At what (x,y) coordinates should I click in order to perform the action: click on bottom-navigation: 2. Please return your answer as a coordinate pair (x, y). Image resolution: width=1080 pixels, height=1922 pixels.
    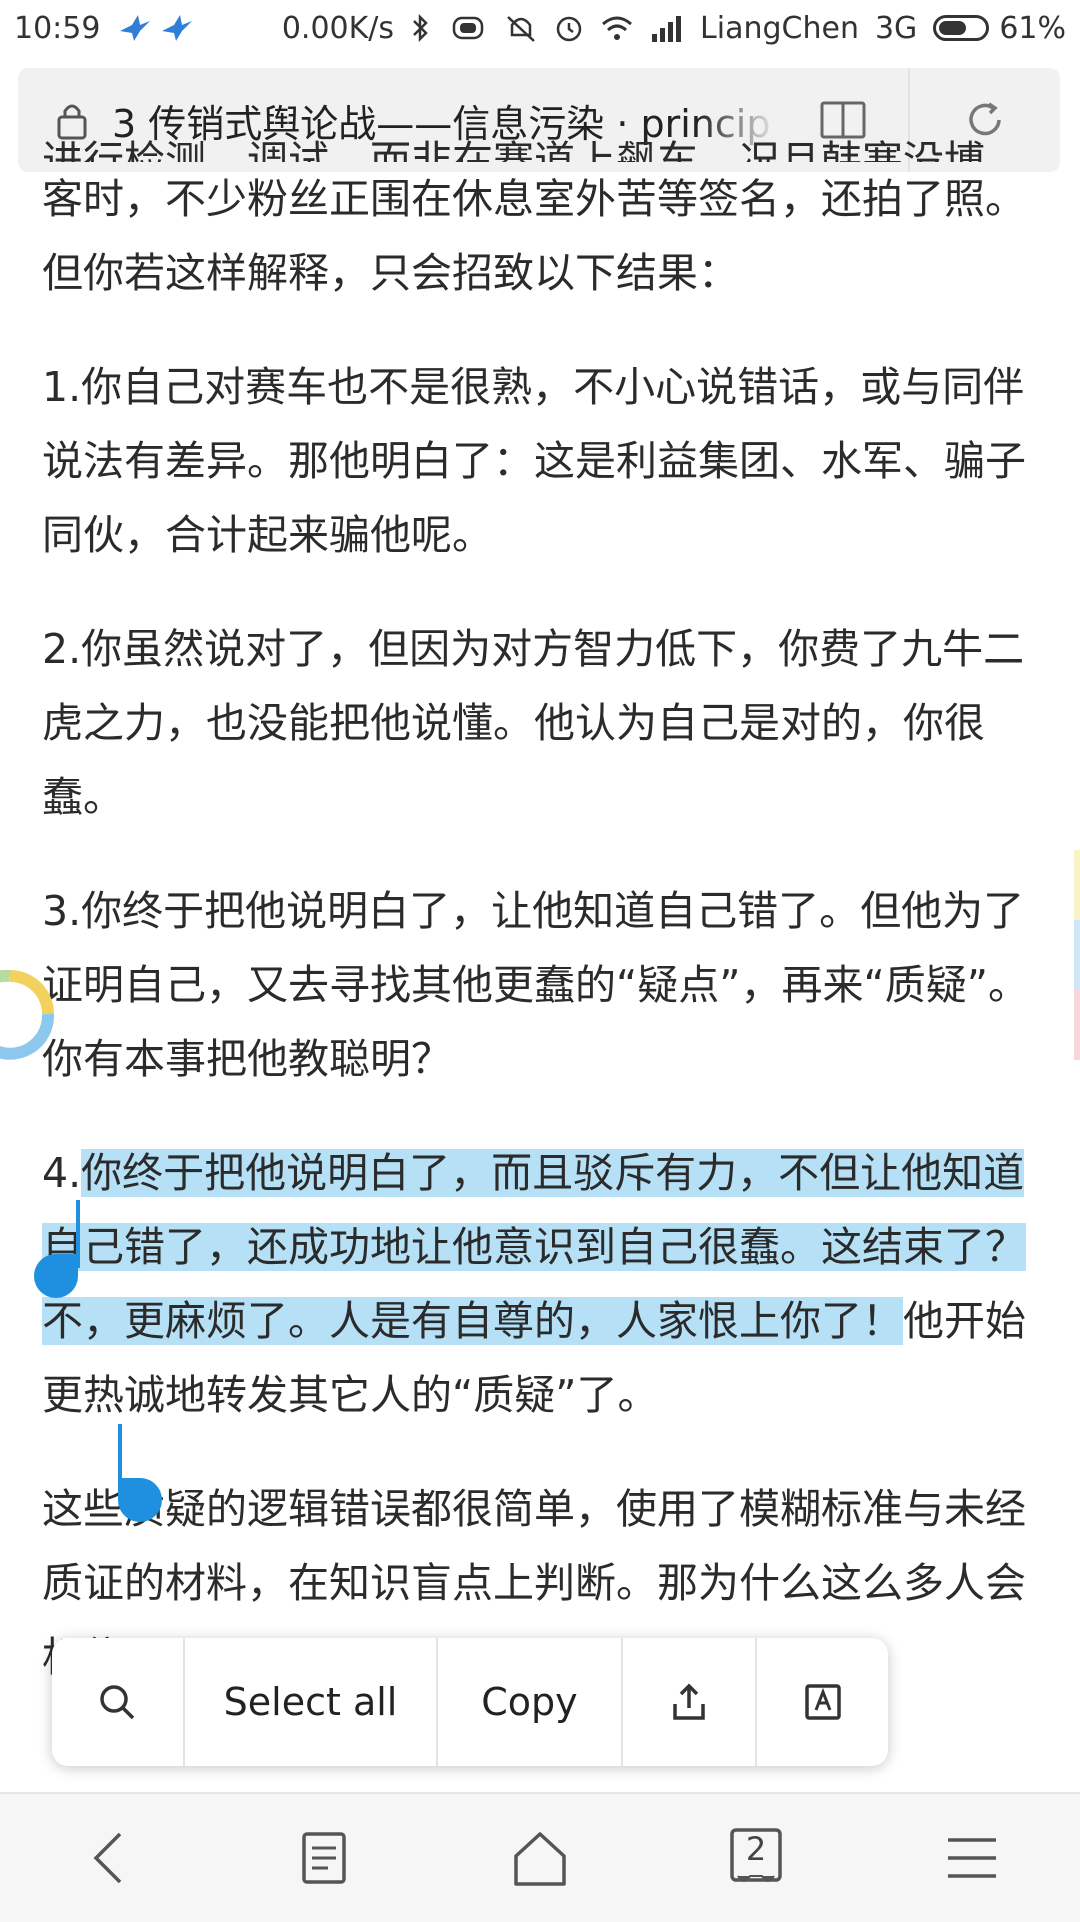
    Looking at the image, I should click on (540, 1857).